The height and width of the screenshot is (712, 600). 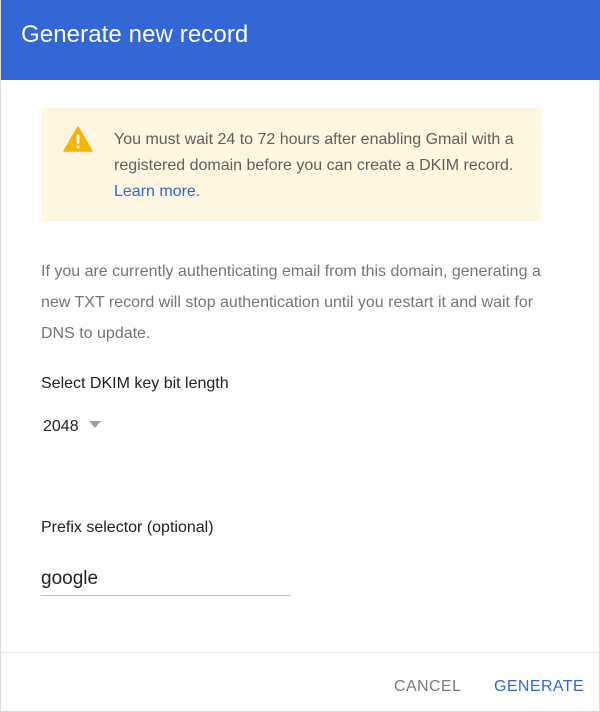 What do you see at coordinates (539, 687) in the screenshot?
I see `generate-button: GENERATE` at bounding box center [539, 687].